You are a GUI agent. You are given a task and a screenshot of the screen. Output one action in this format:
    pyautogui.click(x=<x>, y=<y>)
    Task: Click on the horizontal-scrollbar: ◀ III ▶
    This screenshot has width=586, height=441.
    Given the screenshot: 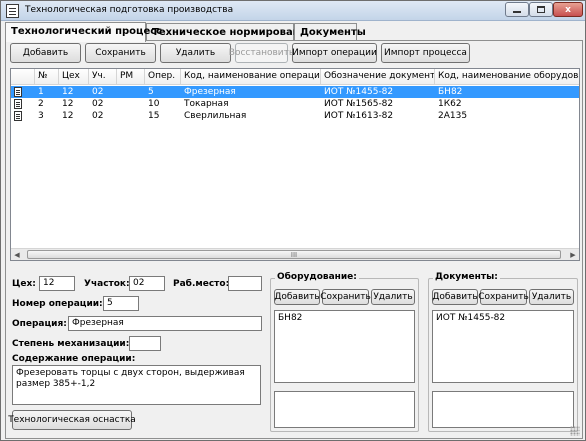 What is the action you would take?
    pyautogui.click(x=295, y=254)
    